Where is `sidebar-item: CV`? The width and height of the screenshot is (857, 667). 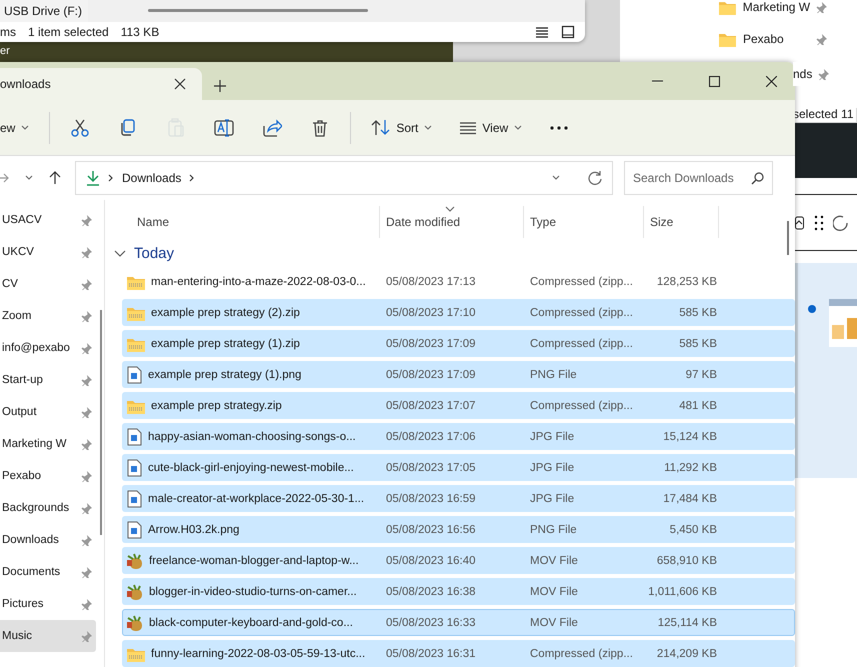 sidebar-item: CV is located at coordinates (48, 284).